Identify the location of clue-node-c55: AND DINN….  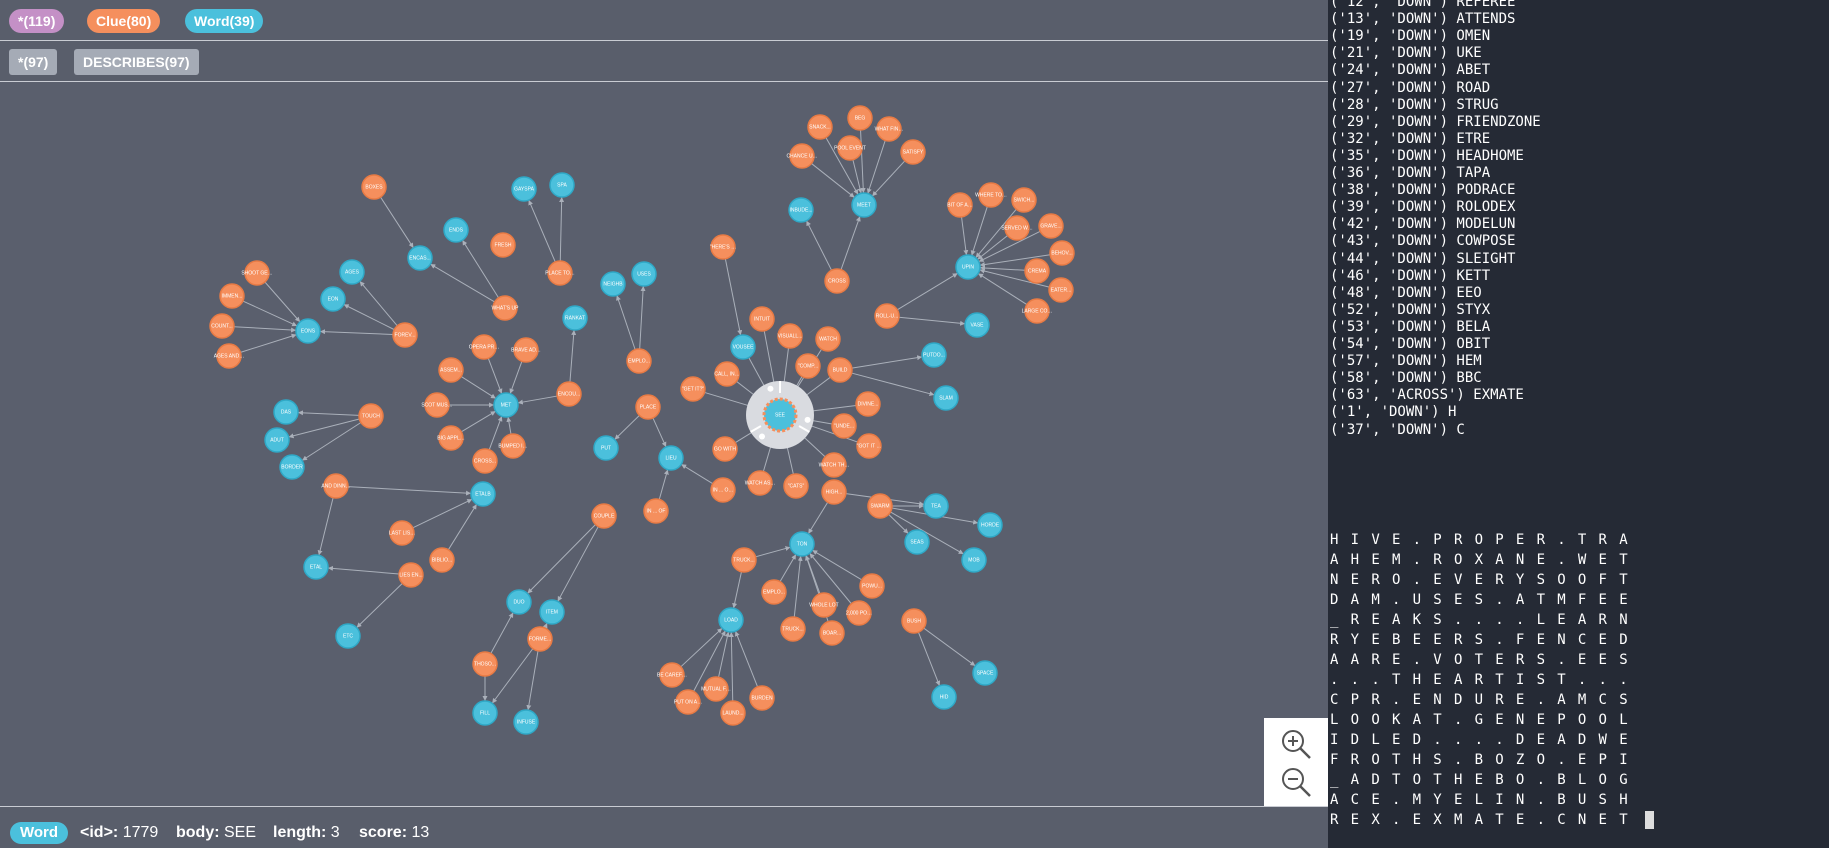
(336, 486).